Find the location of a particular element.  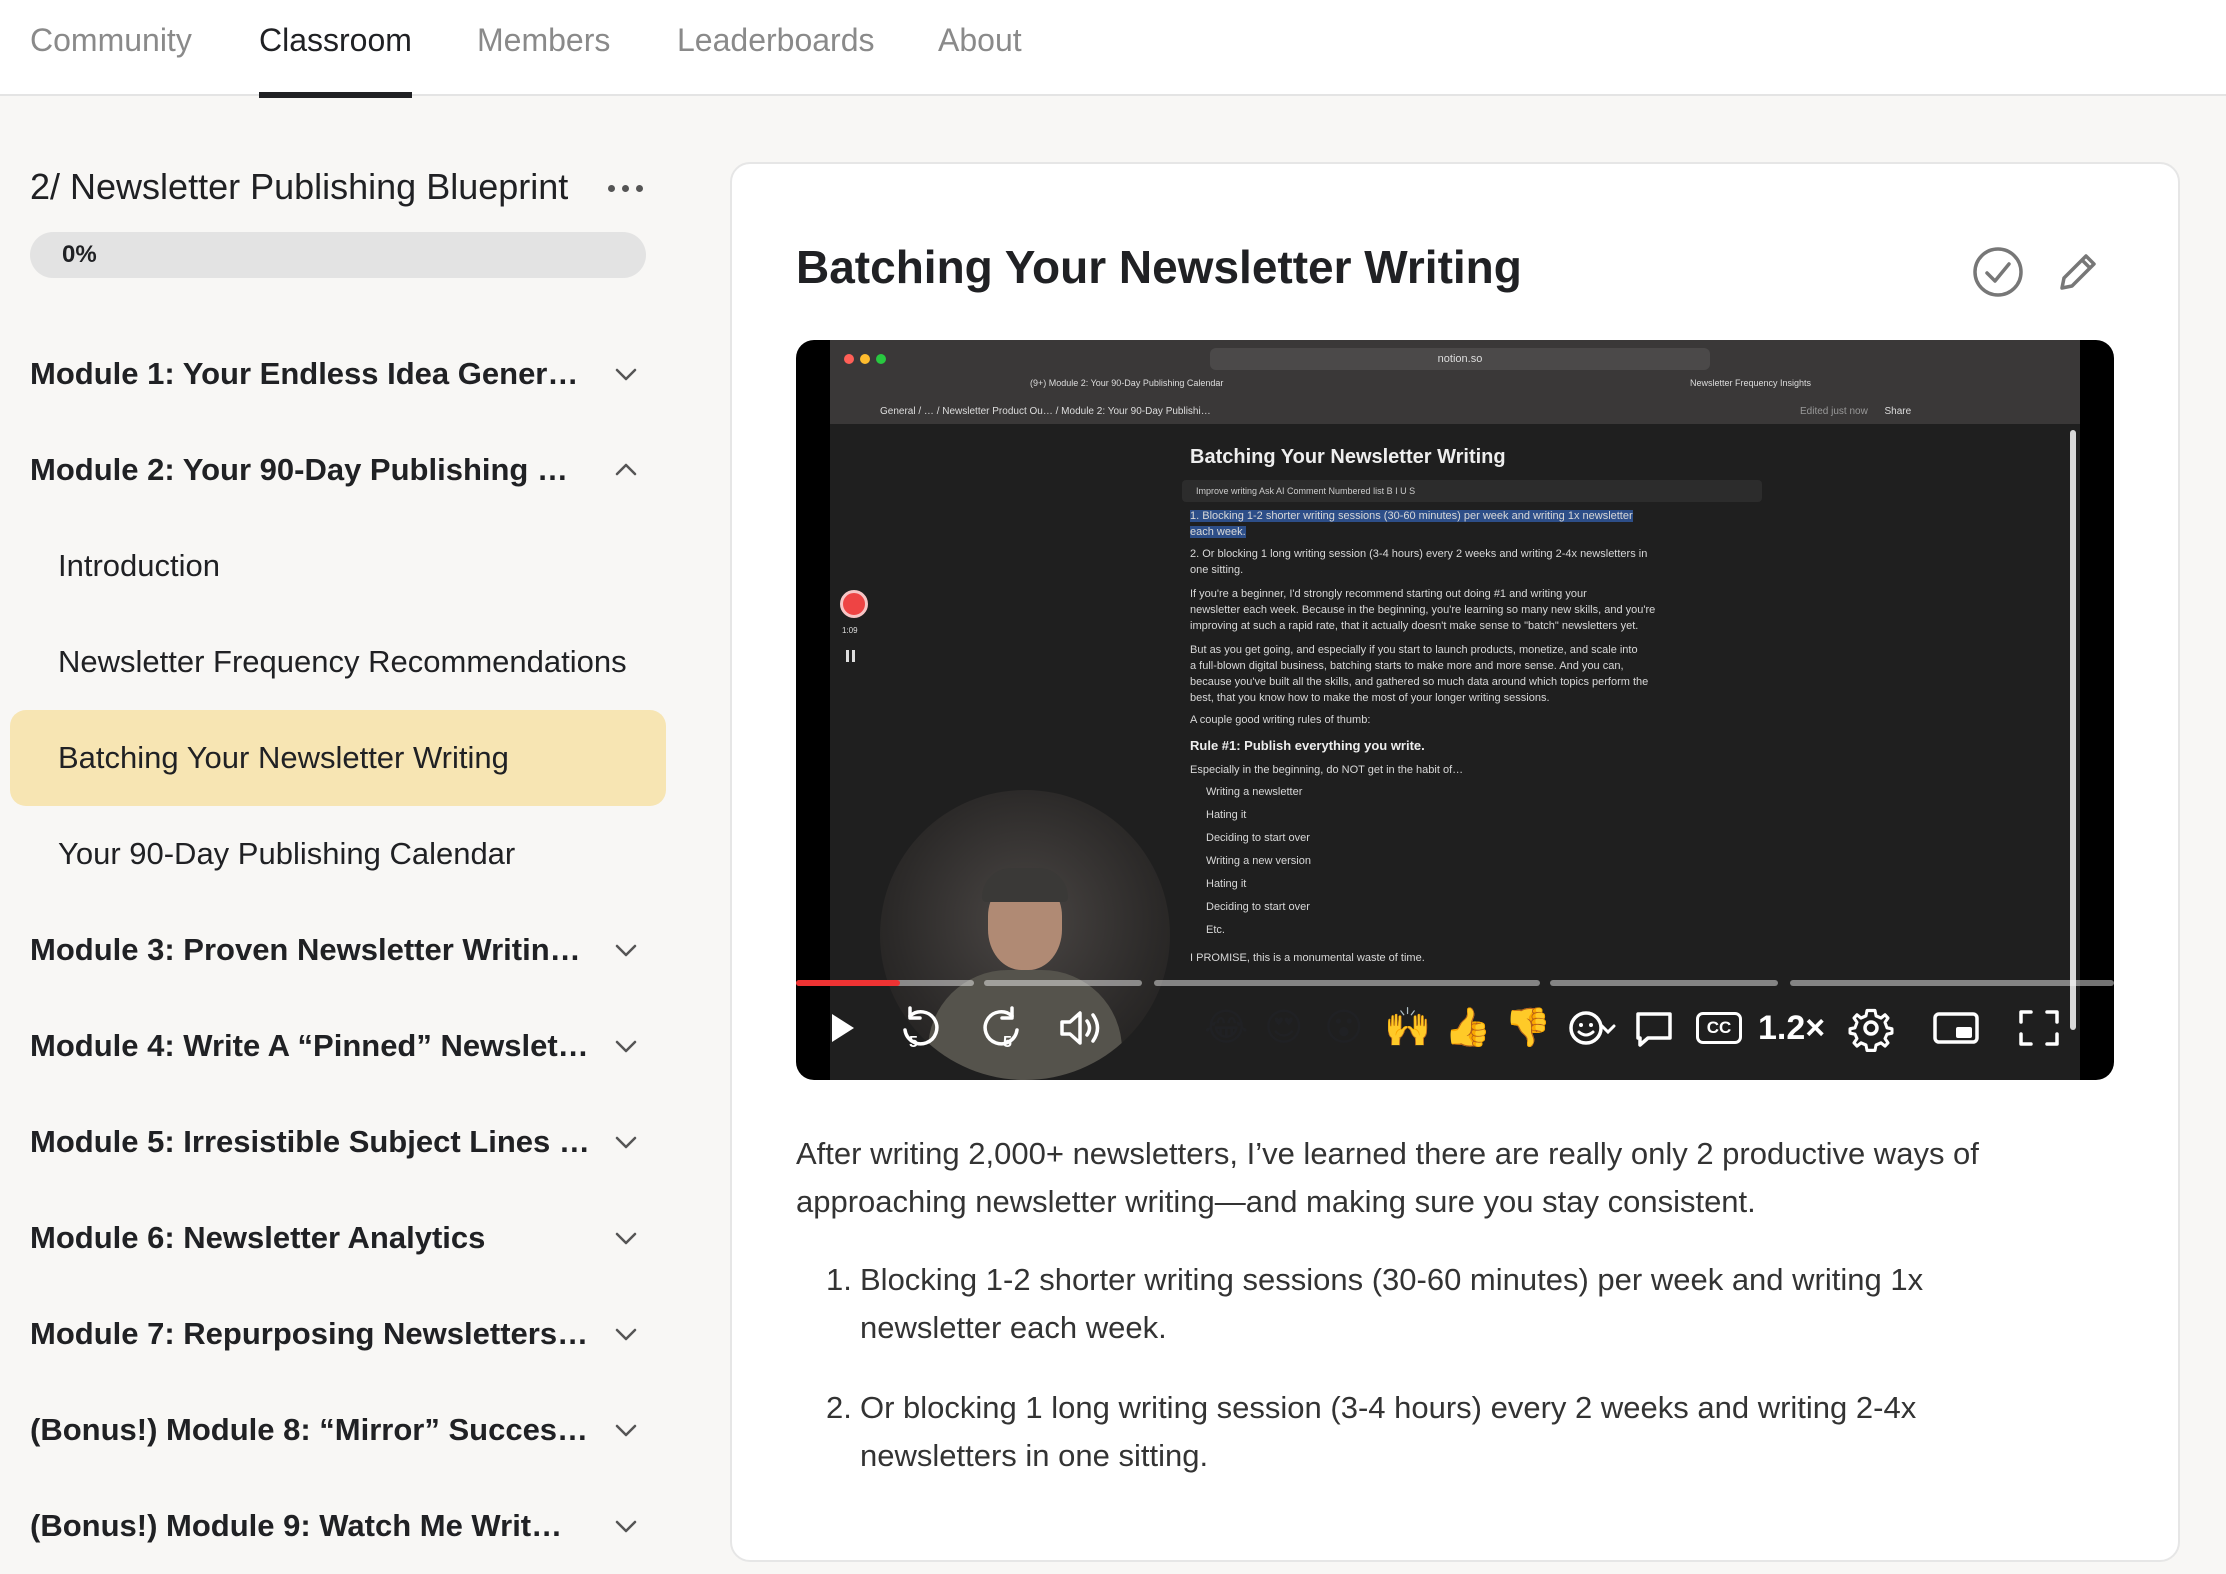

rewind-icon: 5 is located at coordinates (921, 1028).